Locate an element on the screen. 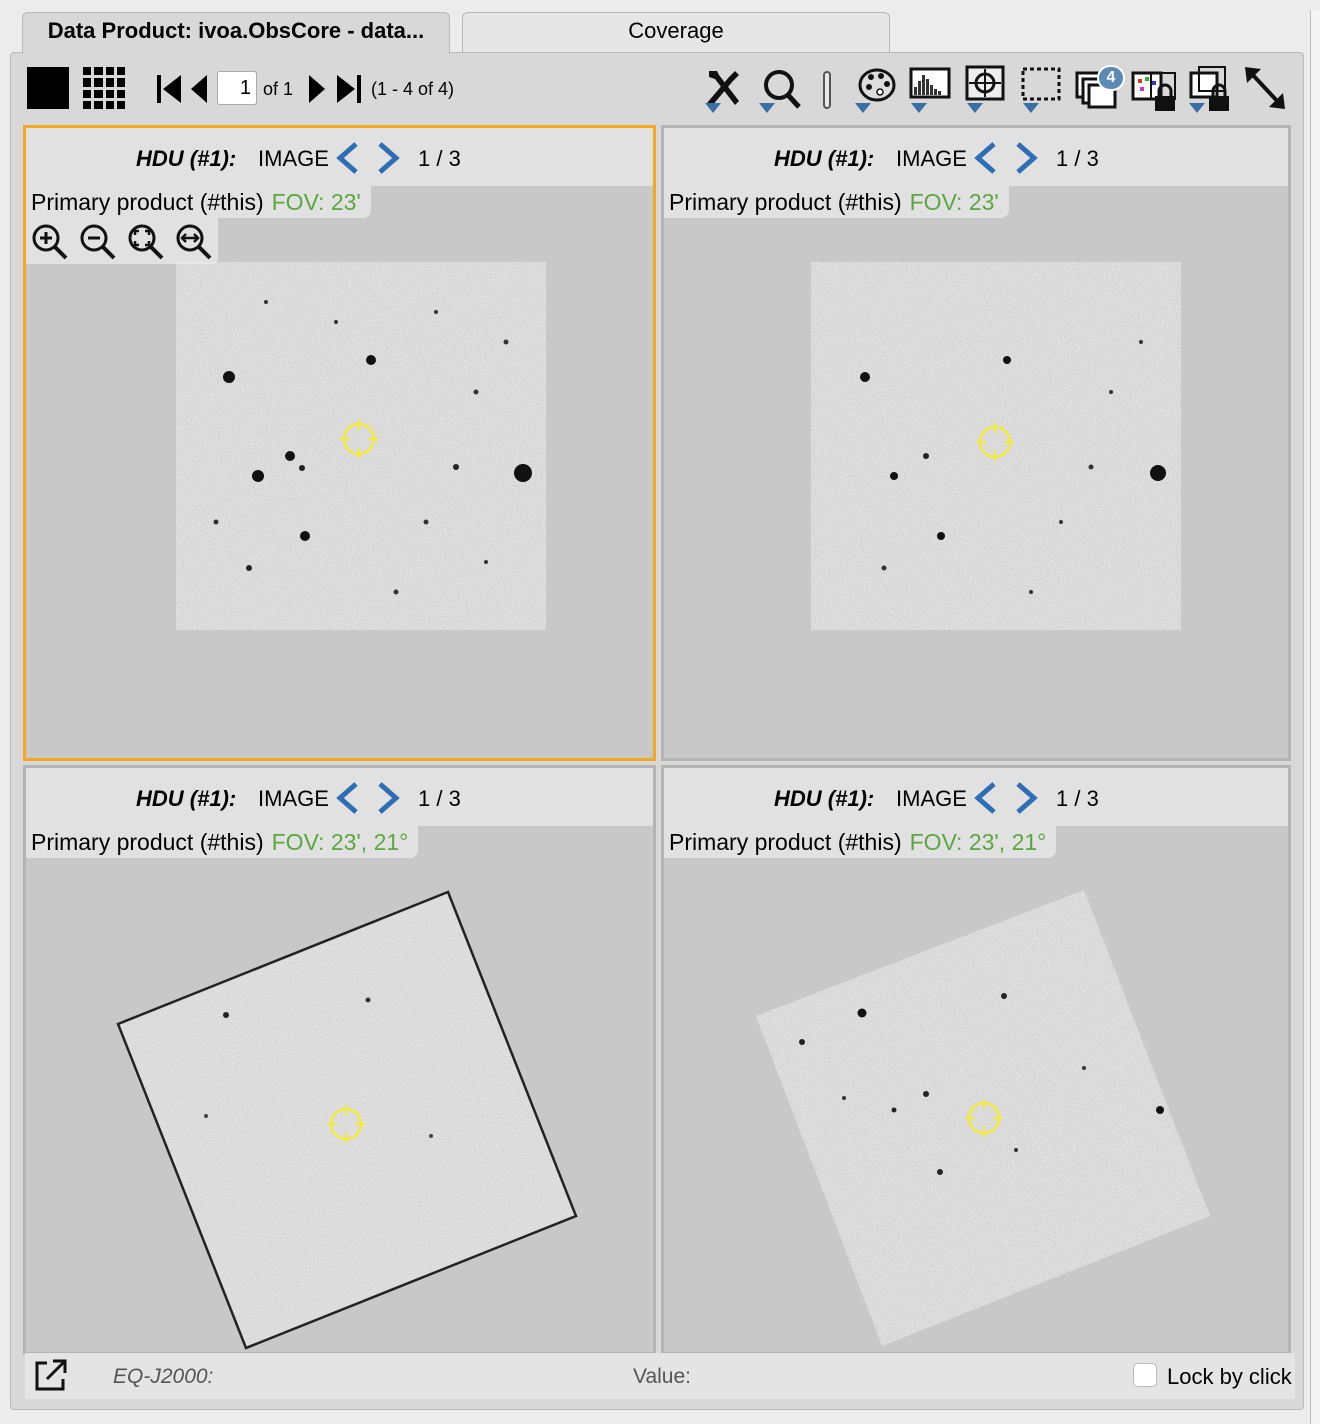 The image size is (1320, 1424). zoom-out-icon is located at coordinates (98, 242).